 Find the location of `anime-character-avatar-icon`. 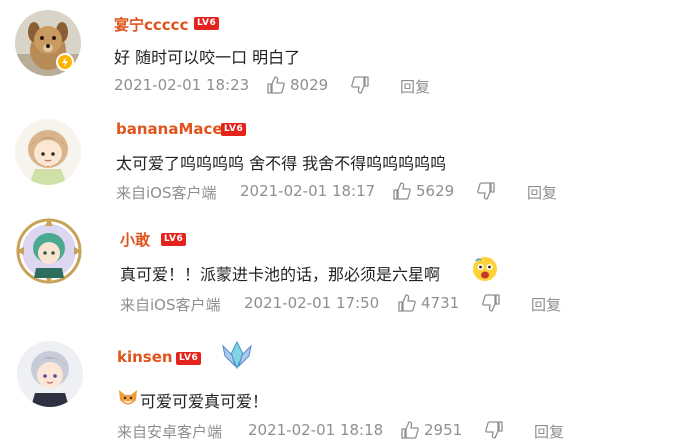

anime-character-avatar-icon is located at coordinates (49, 251).